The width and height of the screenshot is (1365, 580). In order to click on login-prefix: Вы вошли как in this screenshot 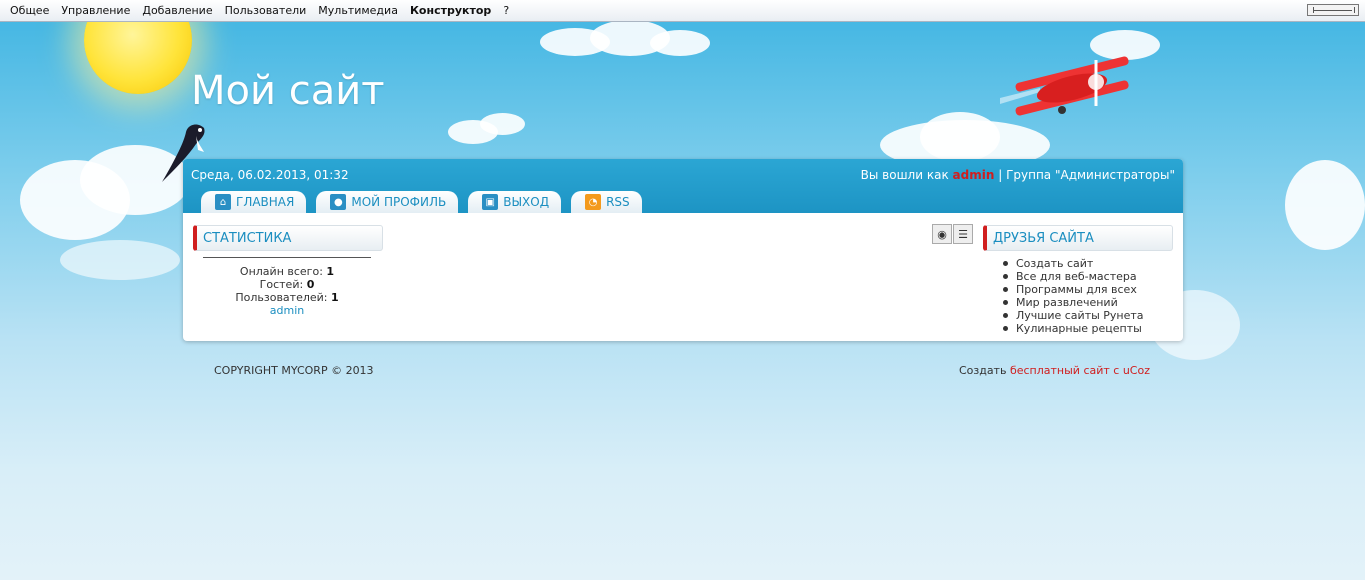, I will do `click(904, 175)`.